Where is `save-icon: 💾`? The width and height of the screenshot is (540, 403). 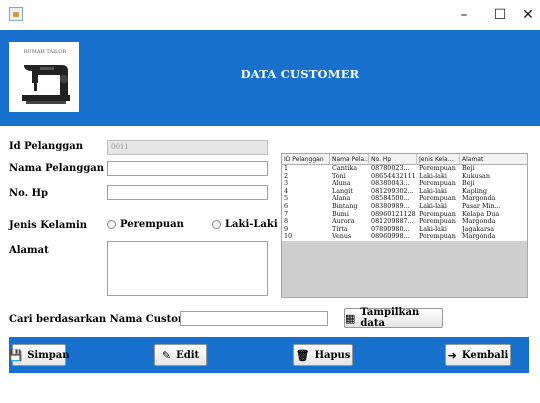 save-icon: 💾 is located at coordinates (15, 355).